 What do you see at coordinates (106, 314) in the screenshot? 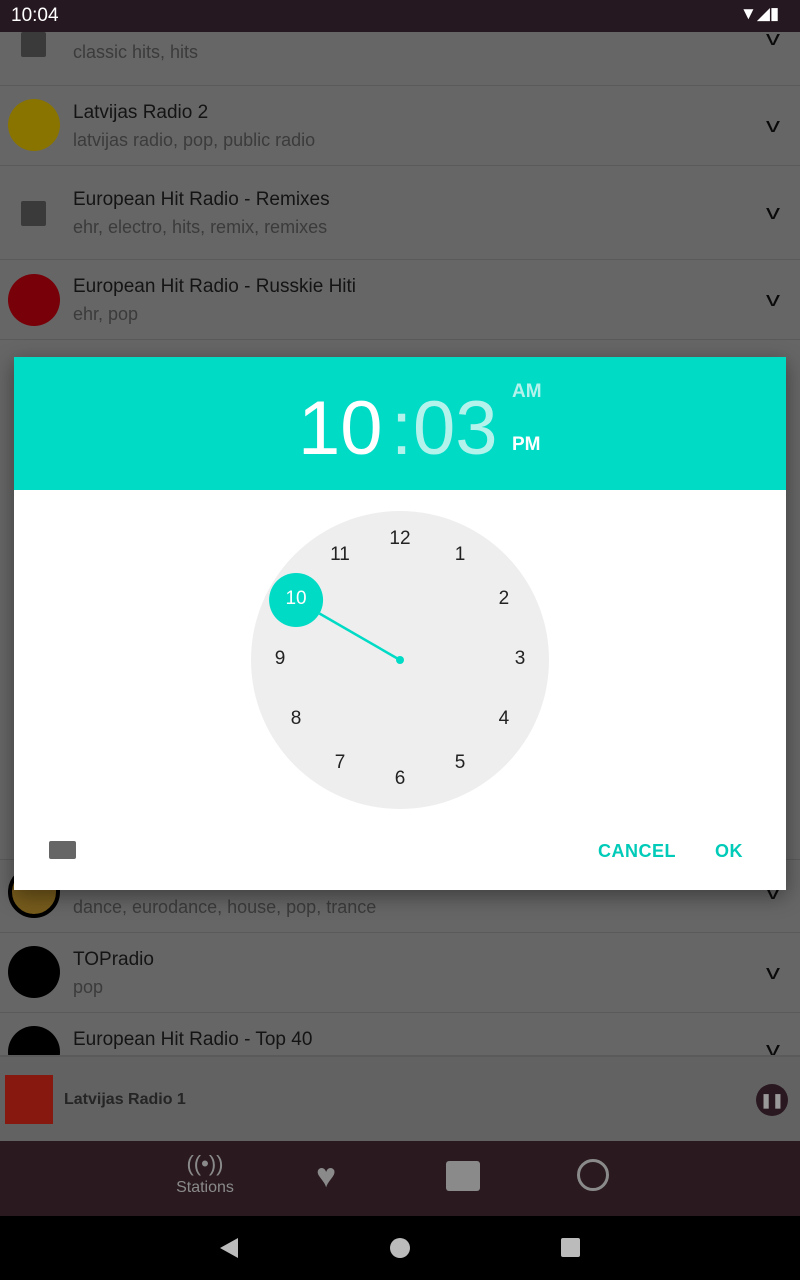
I see `station-tags: ehr, pop` at bounding box center [106, 314].